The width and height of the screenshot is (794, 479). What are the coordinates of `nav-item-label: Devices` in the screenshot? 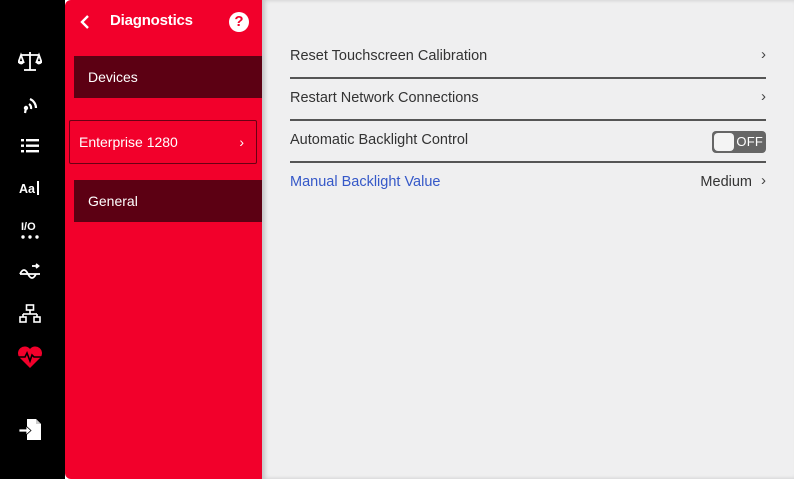 It's located at (113, 77).